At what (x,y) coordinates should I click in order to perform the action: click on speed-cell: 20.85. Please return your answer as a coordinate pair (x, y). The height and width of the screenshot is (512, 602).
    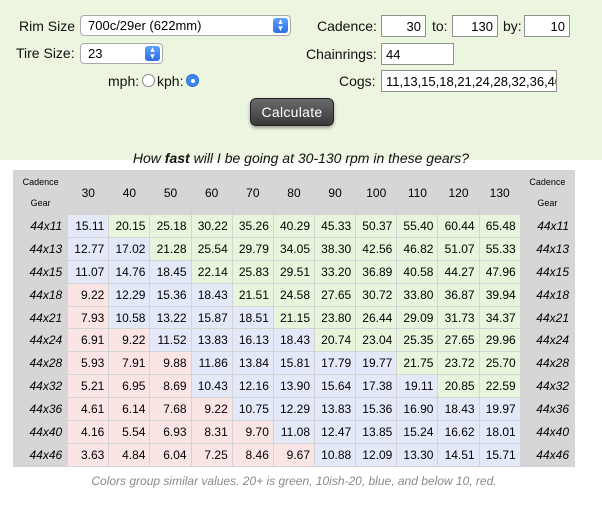
    Looking at the image, I should click on (458, 386).